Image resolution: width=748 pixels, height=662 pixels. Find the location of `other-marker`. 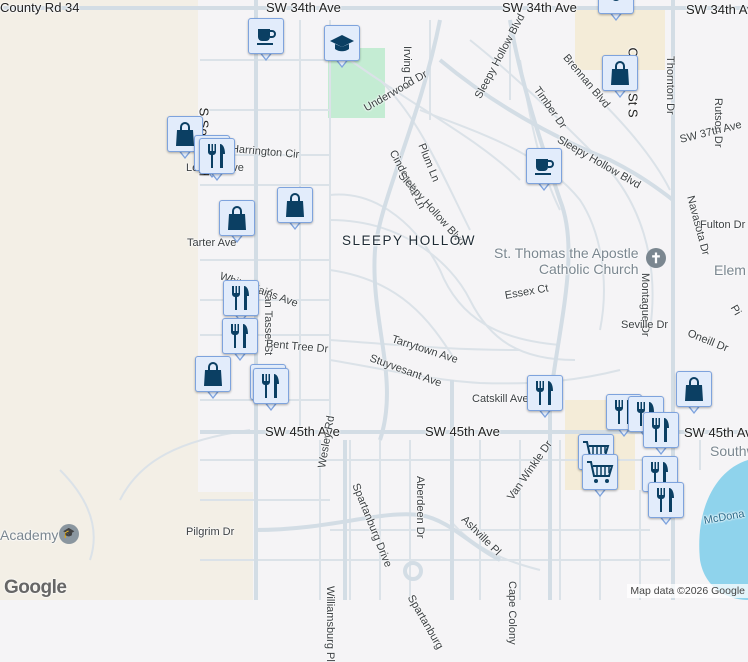

other-marker is located at coordinates (616, 11).